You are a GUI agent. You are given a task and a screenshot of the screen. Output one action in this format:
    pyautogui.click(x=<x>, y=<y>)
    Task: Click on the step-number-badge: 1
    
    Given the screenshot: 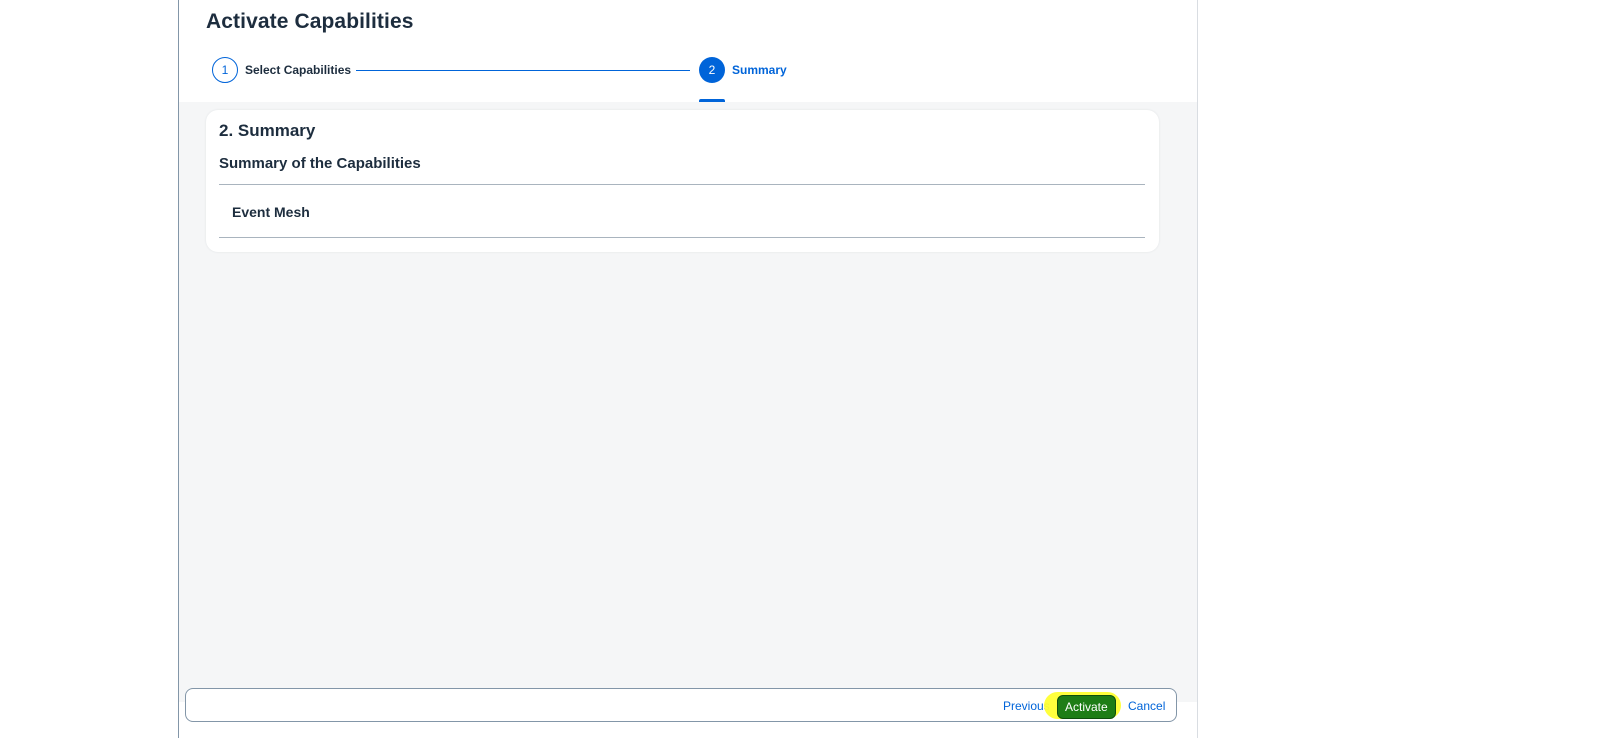 What is the action you would take?
    pyautogui.click(x=225, y=70)
    